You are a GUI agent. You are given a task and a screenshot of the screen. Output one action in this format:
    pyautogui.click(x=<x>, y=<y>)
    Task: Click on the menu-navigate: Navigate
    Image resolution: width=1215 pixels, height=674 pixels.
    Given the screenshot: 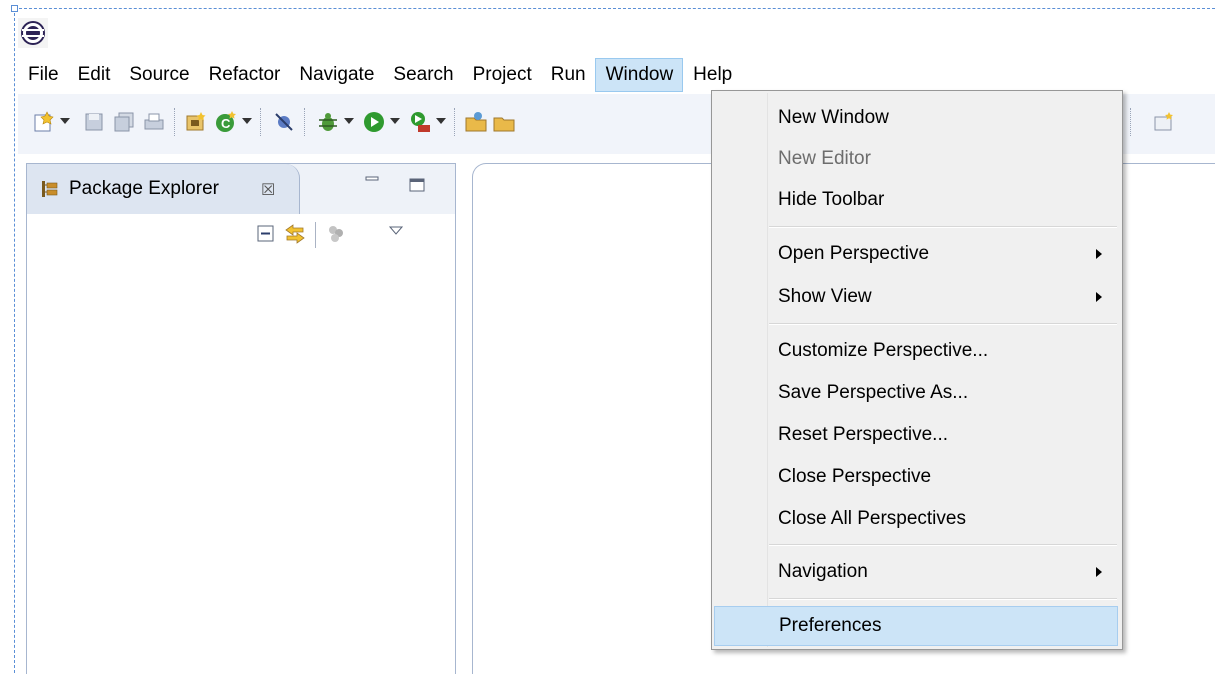 What is the action you would take?
    pyautogui.click(x=336, y=75)
    